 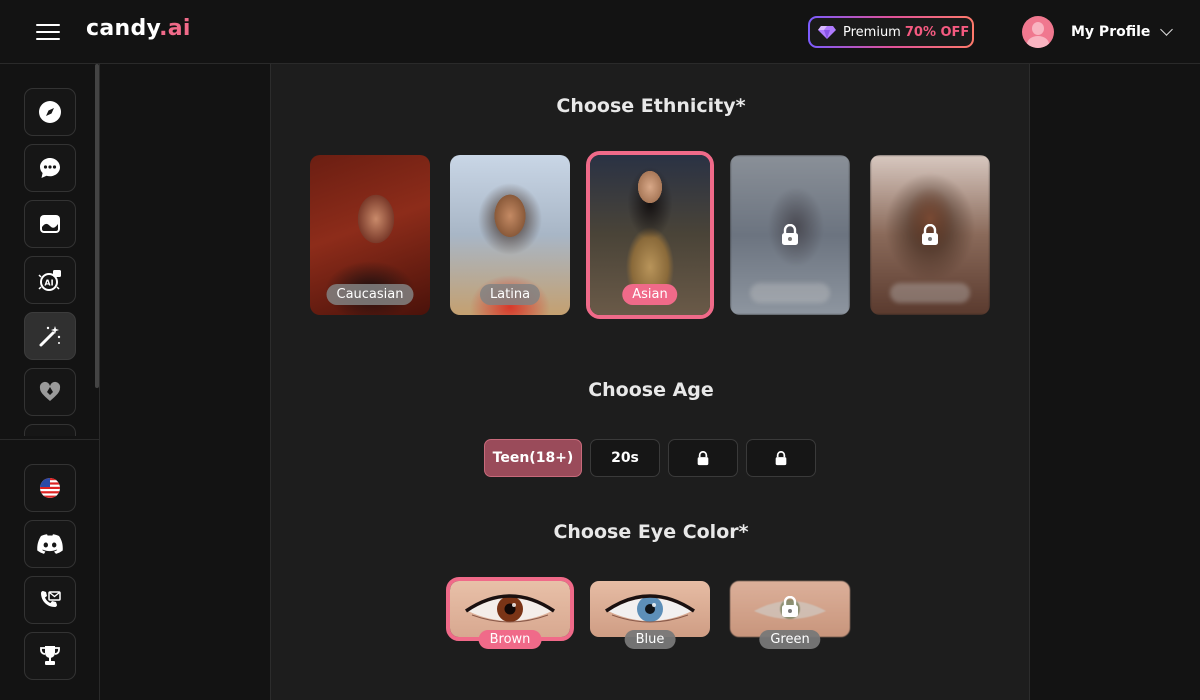 I want to click on magic-wand-icon, so click(x=50, y=336).